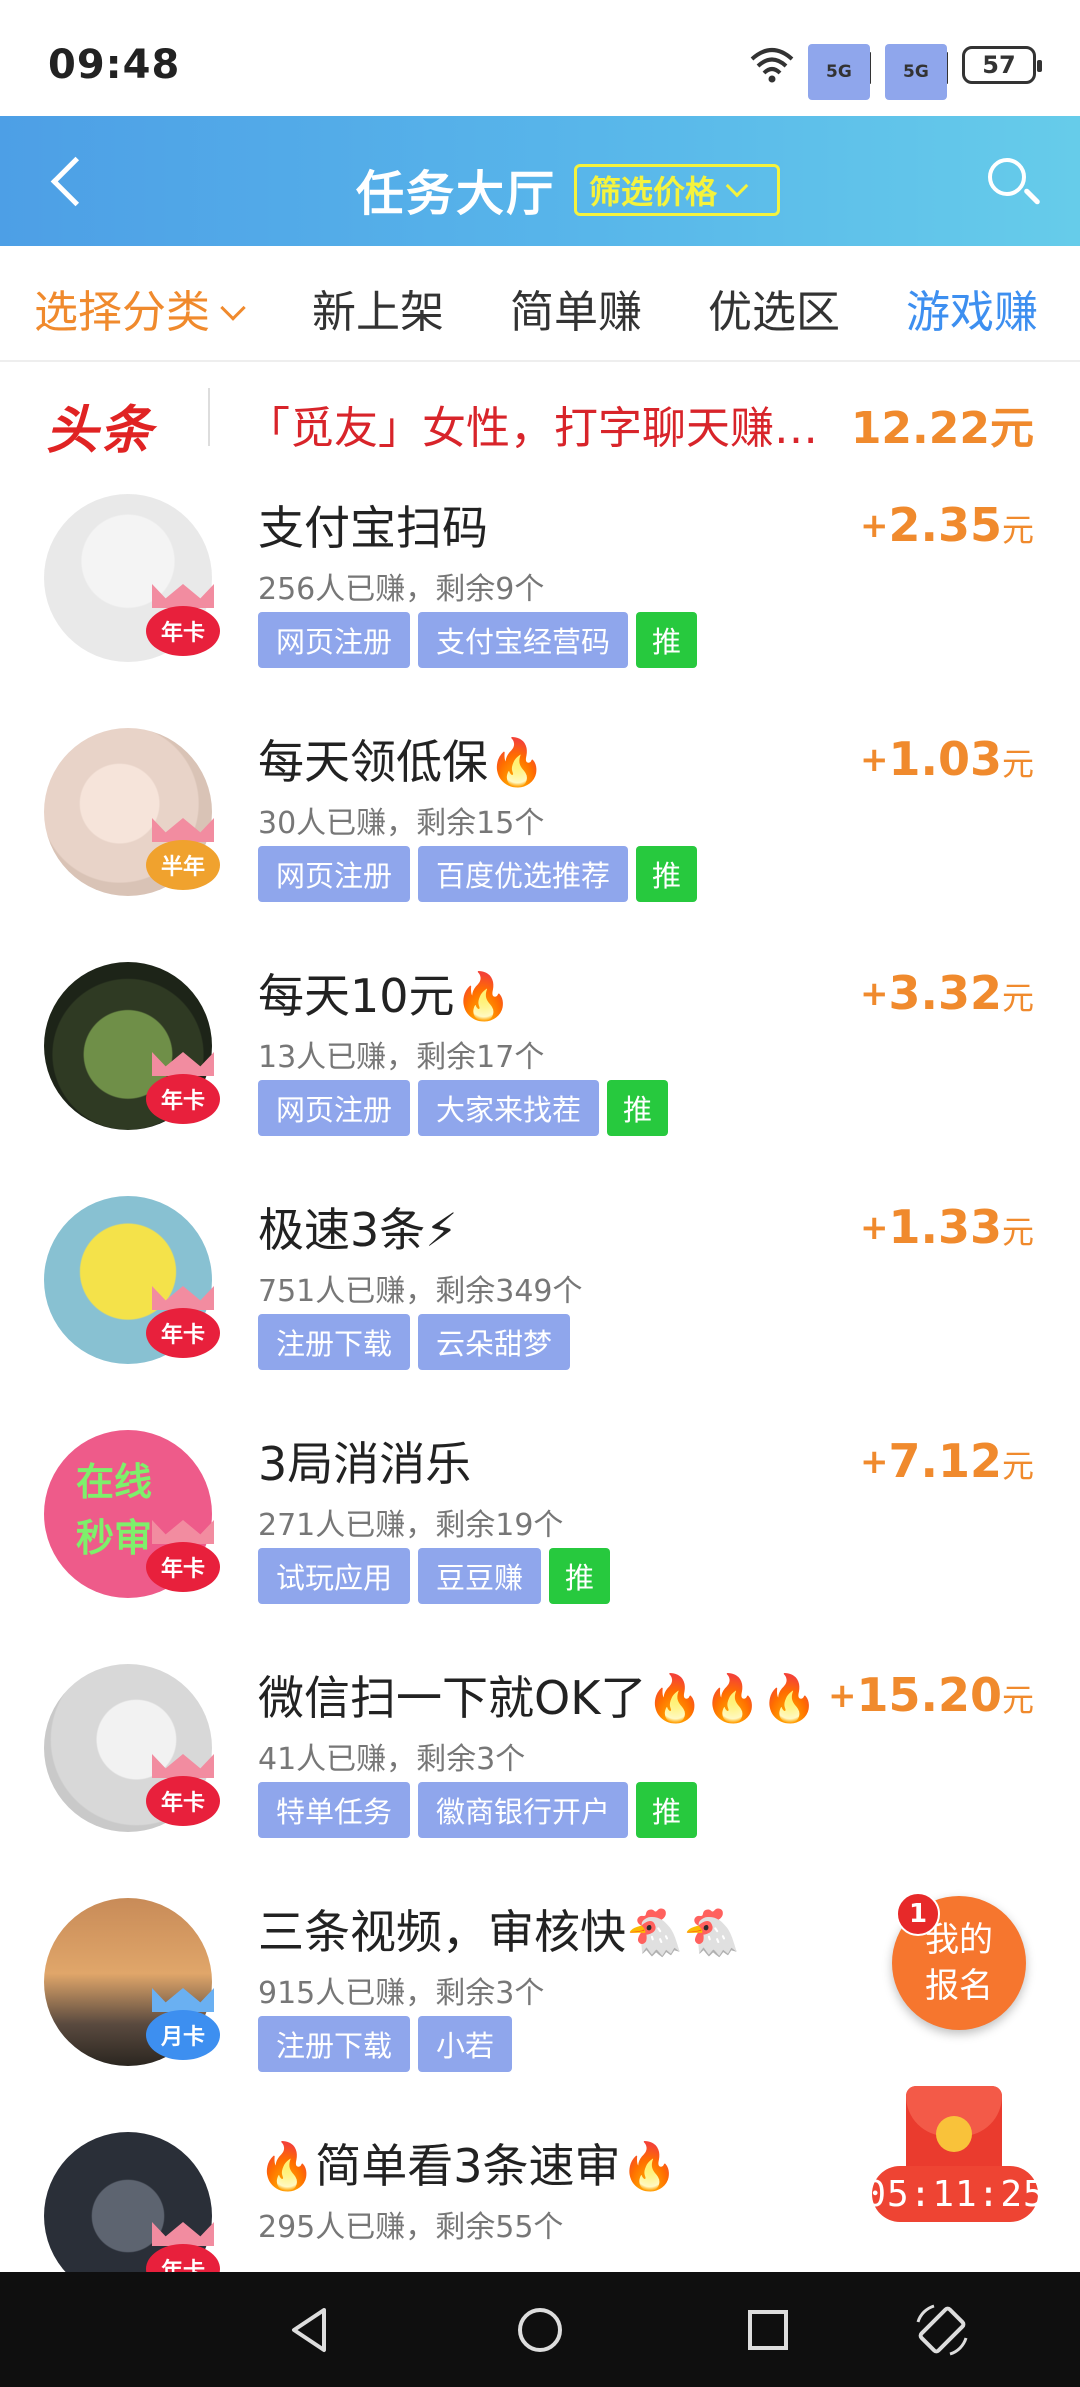 The width and height of the screenshot is (1080, 2387). I want to click on task-stats: 30人已赚，剩余15个, so click(401, 823).